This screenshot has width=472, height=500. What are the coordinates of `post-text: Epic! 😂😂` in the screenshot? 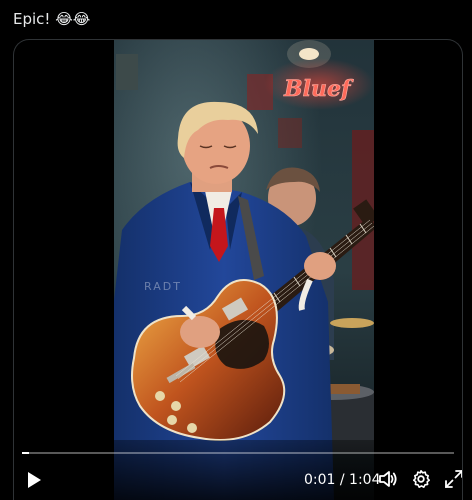 It's located at (52, 19).